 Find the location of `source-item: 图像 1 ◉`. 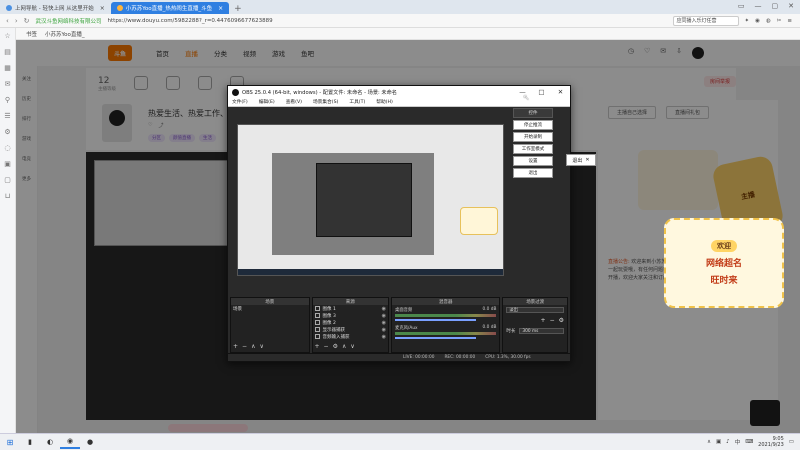

source-item: 图像 1 ◉ is located at coordinates (351, 308).